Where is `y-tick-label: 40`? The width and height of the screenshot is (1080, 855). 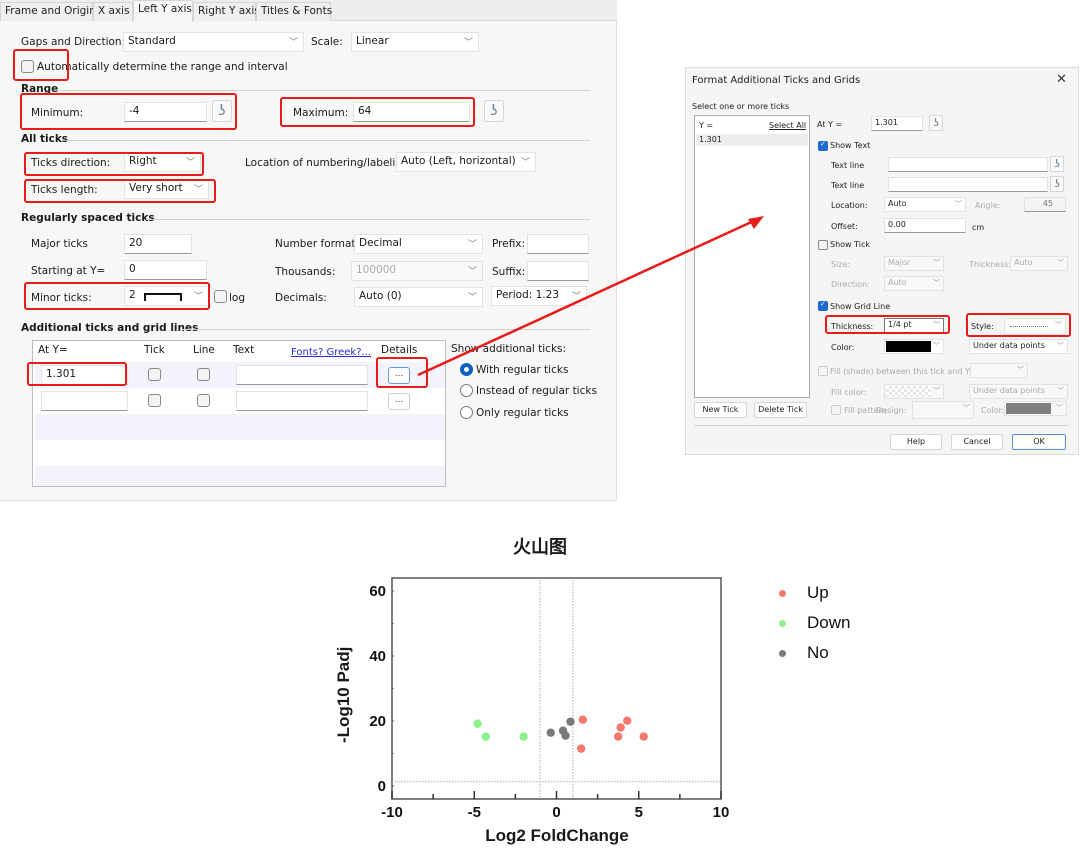 y-tick-label: 40 is located at coordinates (377, 656).